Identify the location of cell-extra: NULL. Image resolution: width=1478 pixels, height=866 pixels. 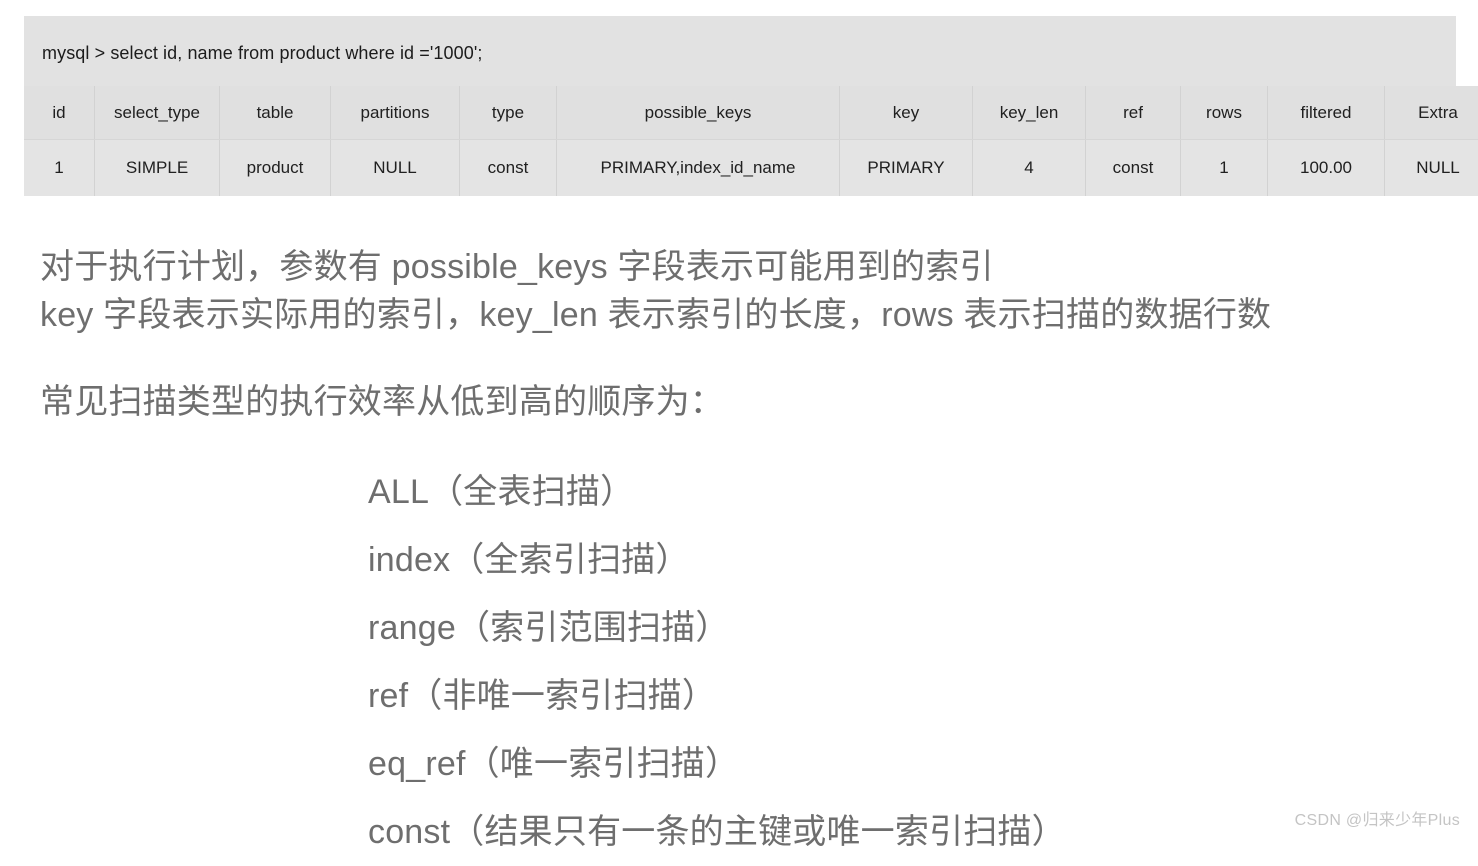
(1431, 168).